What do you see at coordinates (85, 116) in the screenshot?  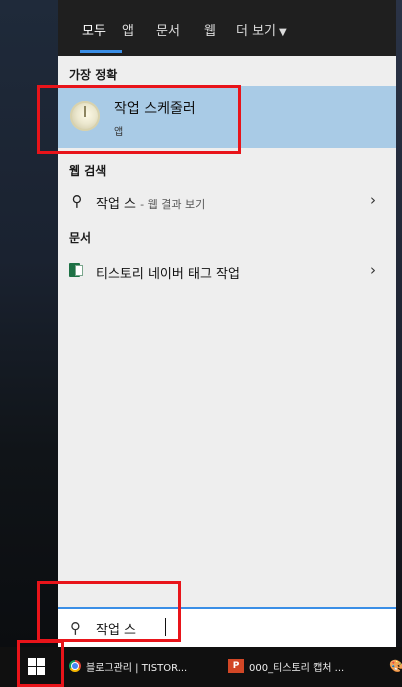 I see `clock-icon` at bounding box center [85, 116].